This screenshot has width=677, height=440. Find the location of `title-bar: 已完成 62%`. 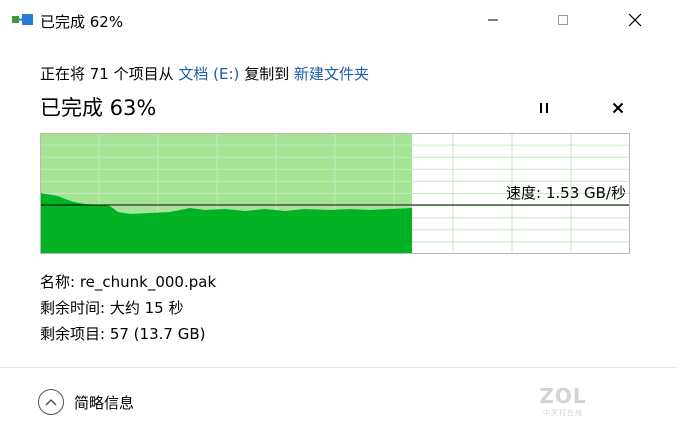

title-bar: 已完成 62% is located at coordinates (338, 20).